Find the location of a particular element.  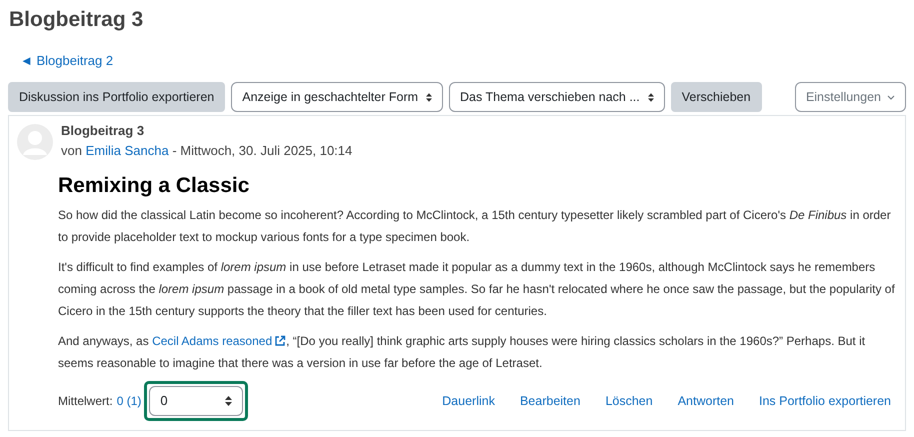

rating-label: Mittelwert: is located at coordinates (85, 401).